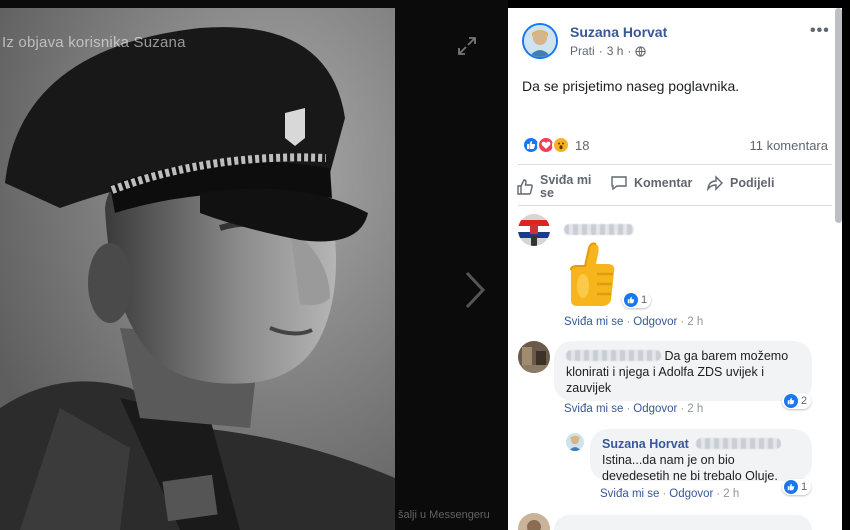  I want to click on share-icon, so click(714, 183).